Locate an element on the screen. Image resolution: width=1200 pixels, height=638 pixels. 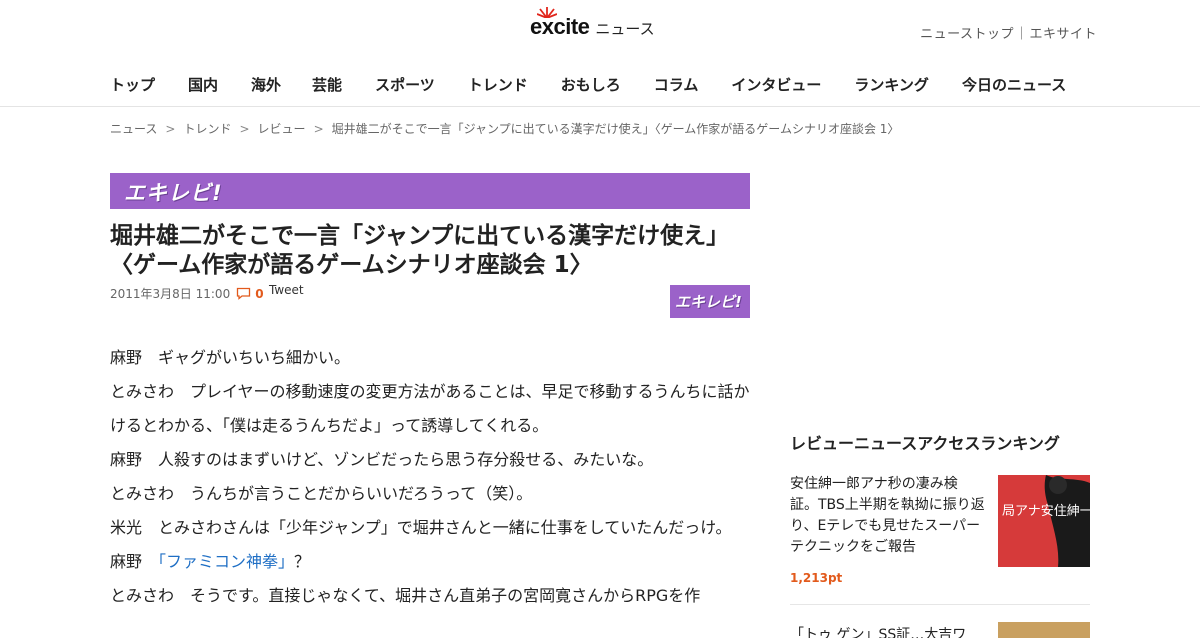
article-date: 2011年3月8日 11:00 is located at coordinates (170, 294).